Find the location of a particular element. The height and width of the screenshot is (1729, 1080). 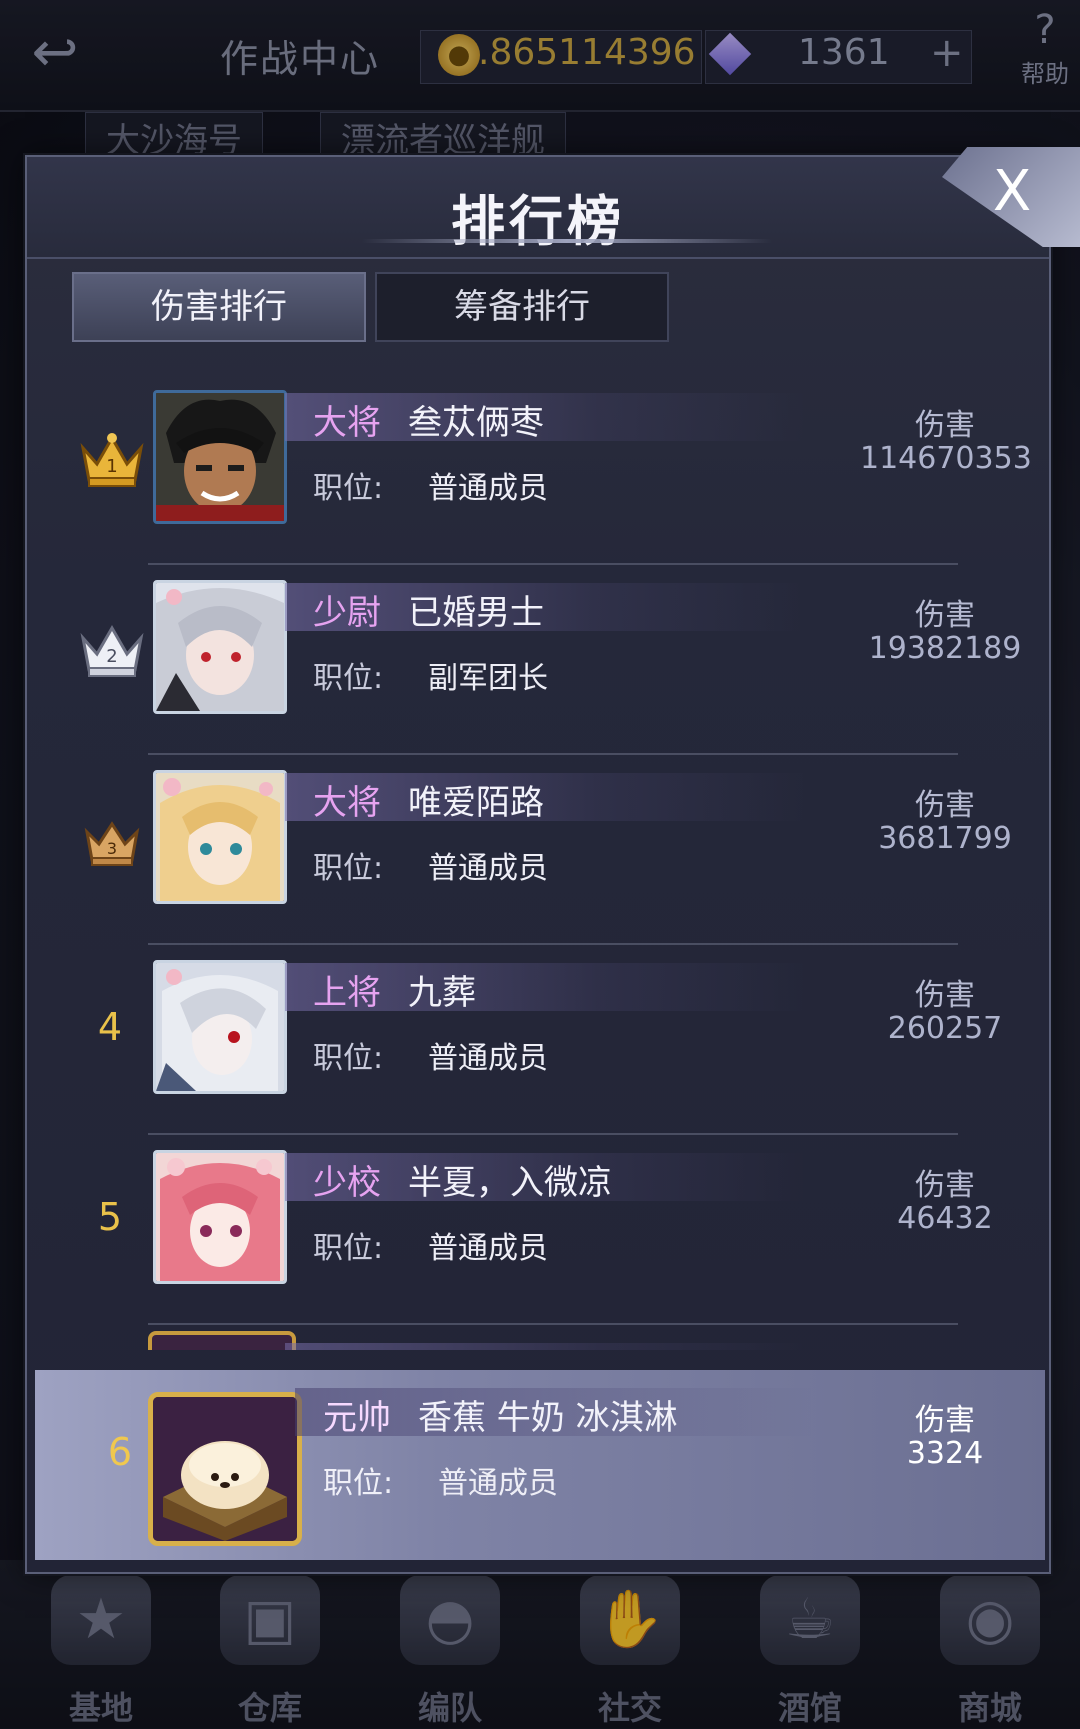

military-rank: 少校 is located at coordinates (347, 1183).